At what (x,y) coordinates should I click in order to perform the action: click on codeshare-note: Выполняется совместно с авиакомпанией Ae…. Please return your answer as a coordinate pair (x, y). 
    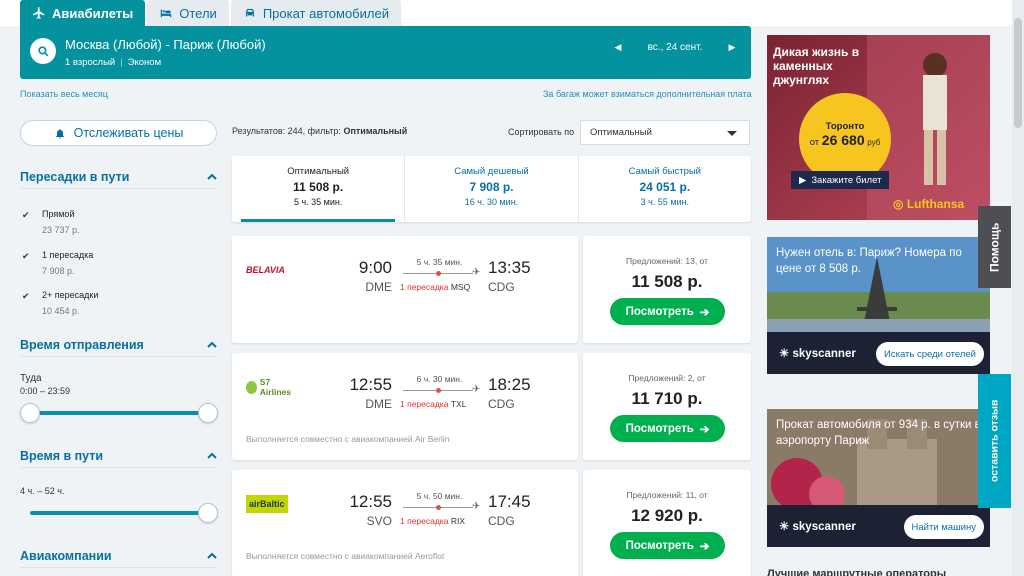
    Looking at the image, I should click on (345, 556).